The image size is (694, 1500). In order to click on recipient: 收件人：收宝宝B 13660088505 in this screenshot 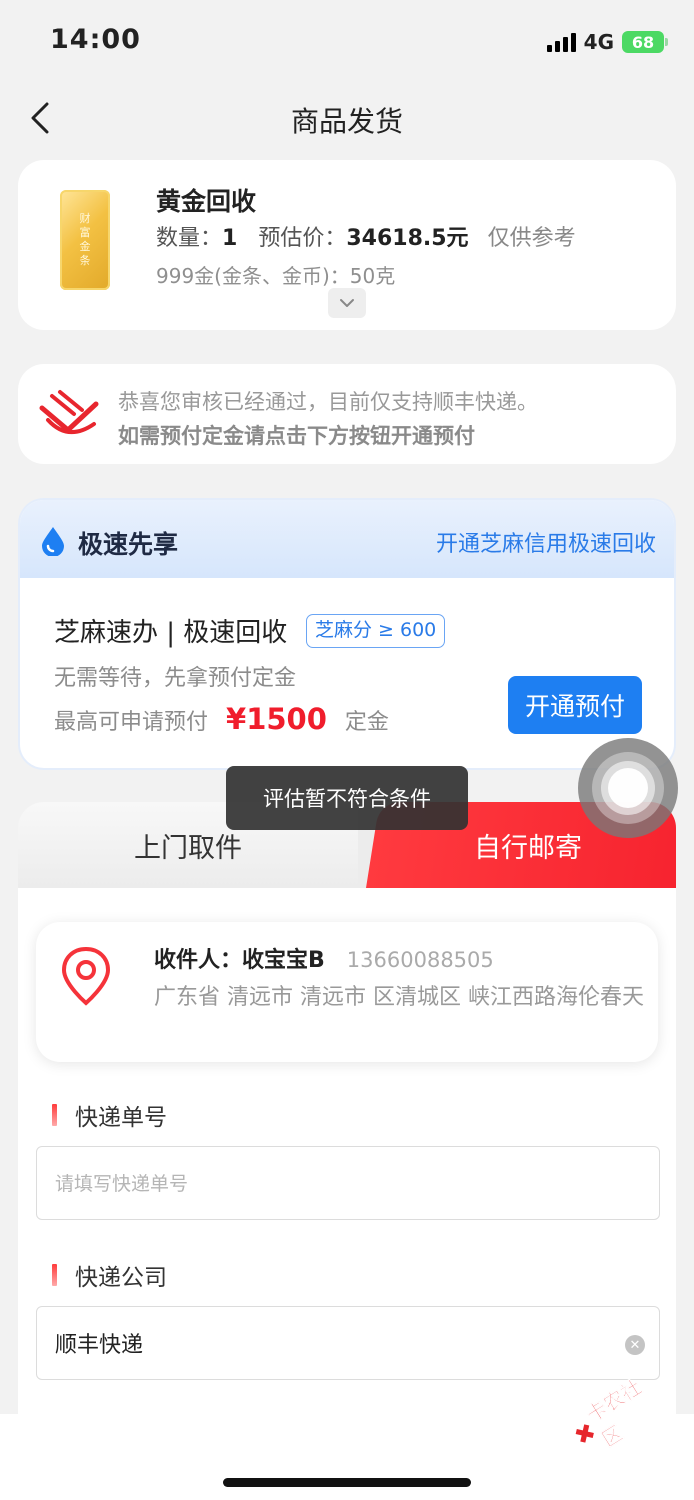, I will do `click(324, 960)`.